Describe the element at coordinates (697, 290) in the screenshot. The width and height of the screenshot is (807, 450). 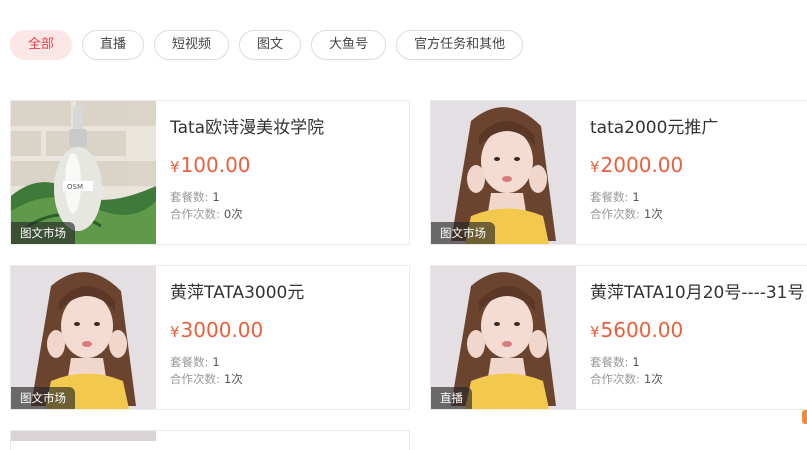
I see `card-title: 黄萍TATA10月20号----31号` at that location.